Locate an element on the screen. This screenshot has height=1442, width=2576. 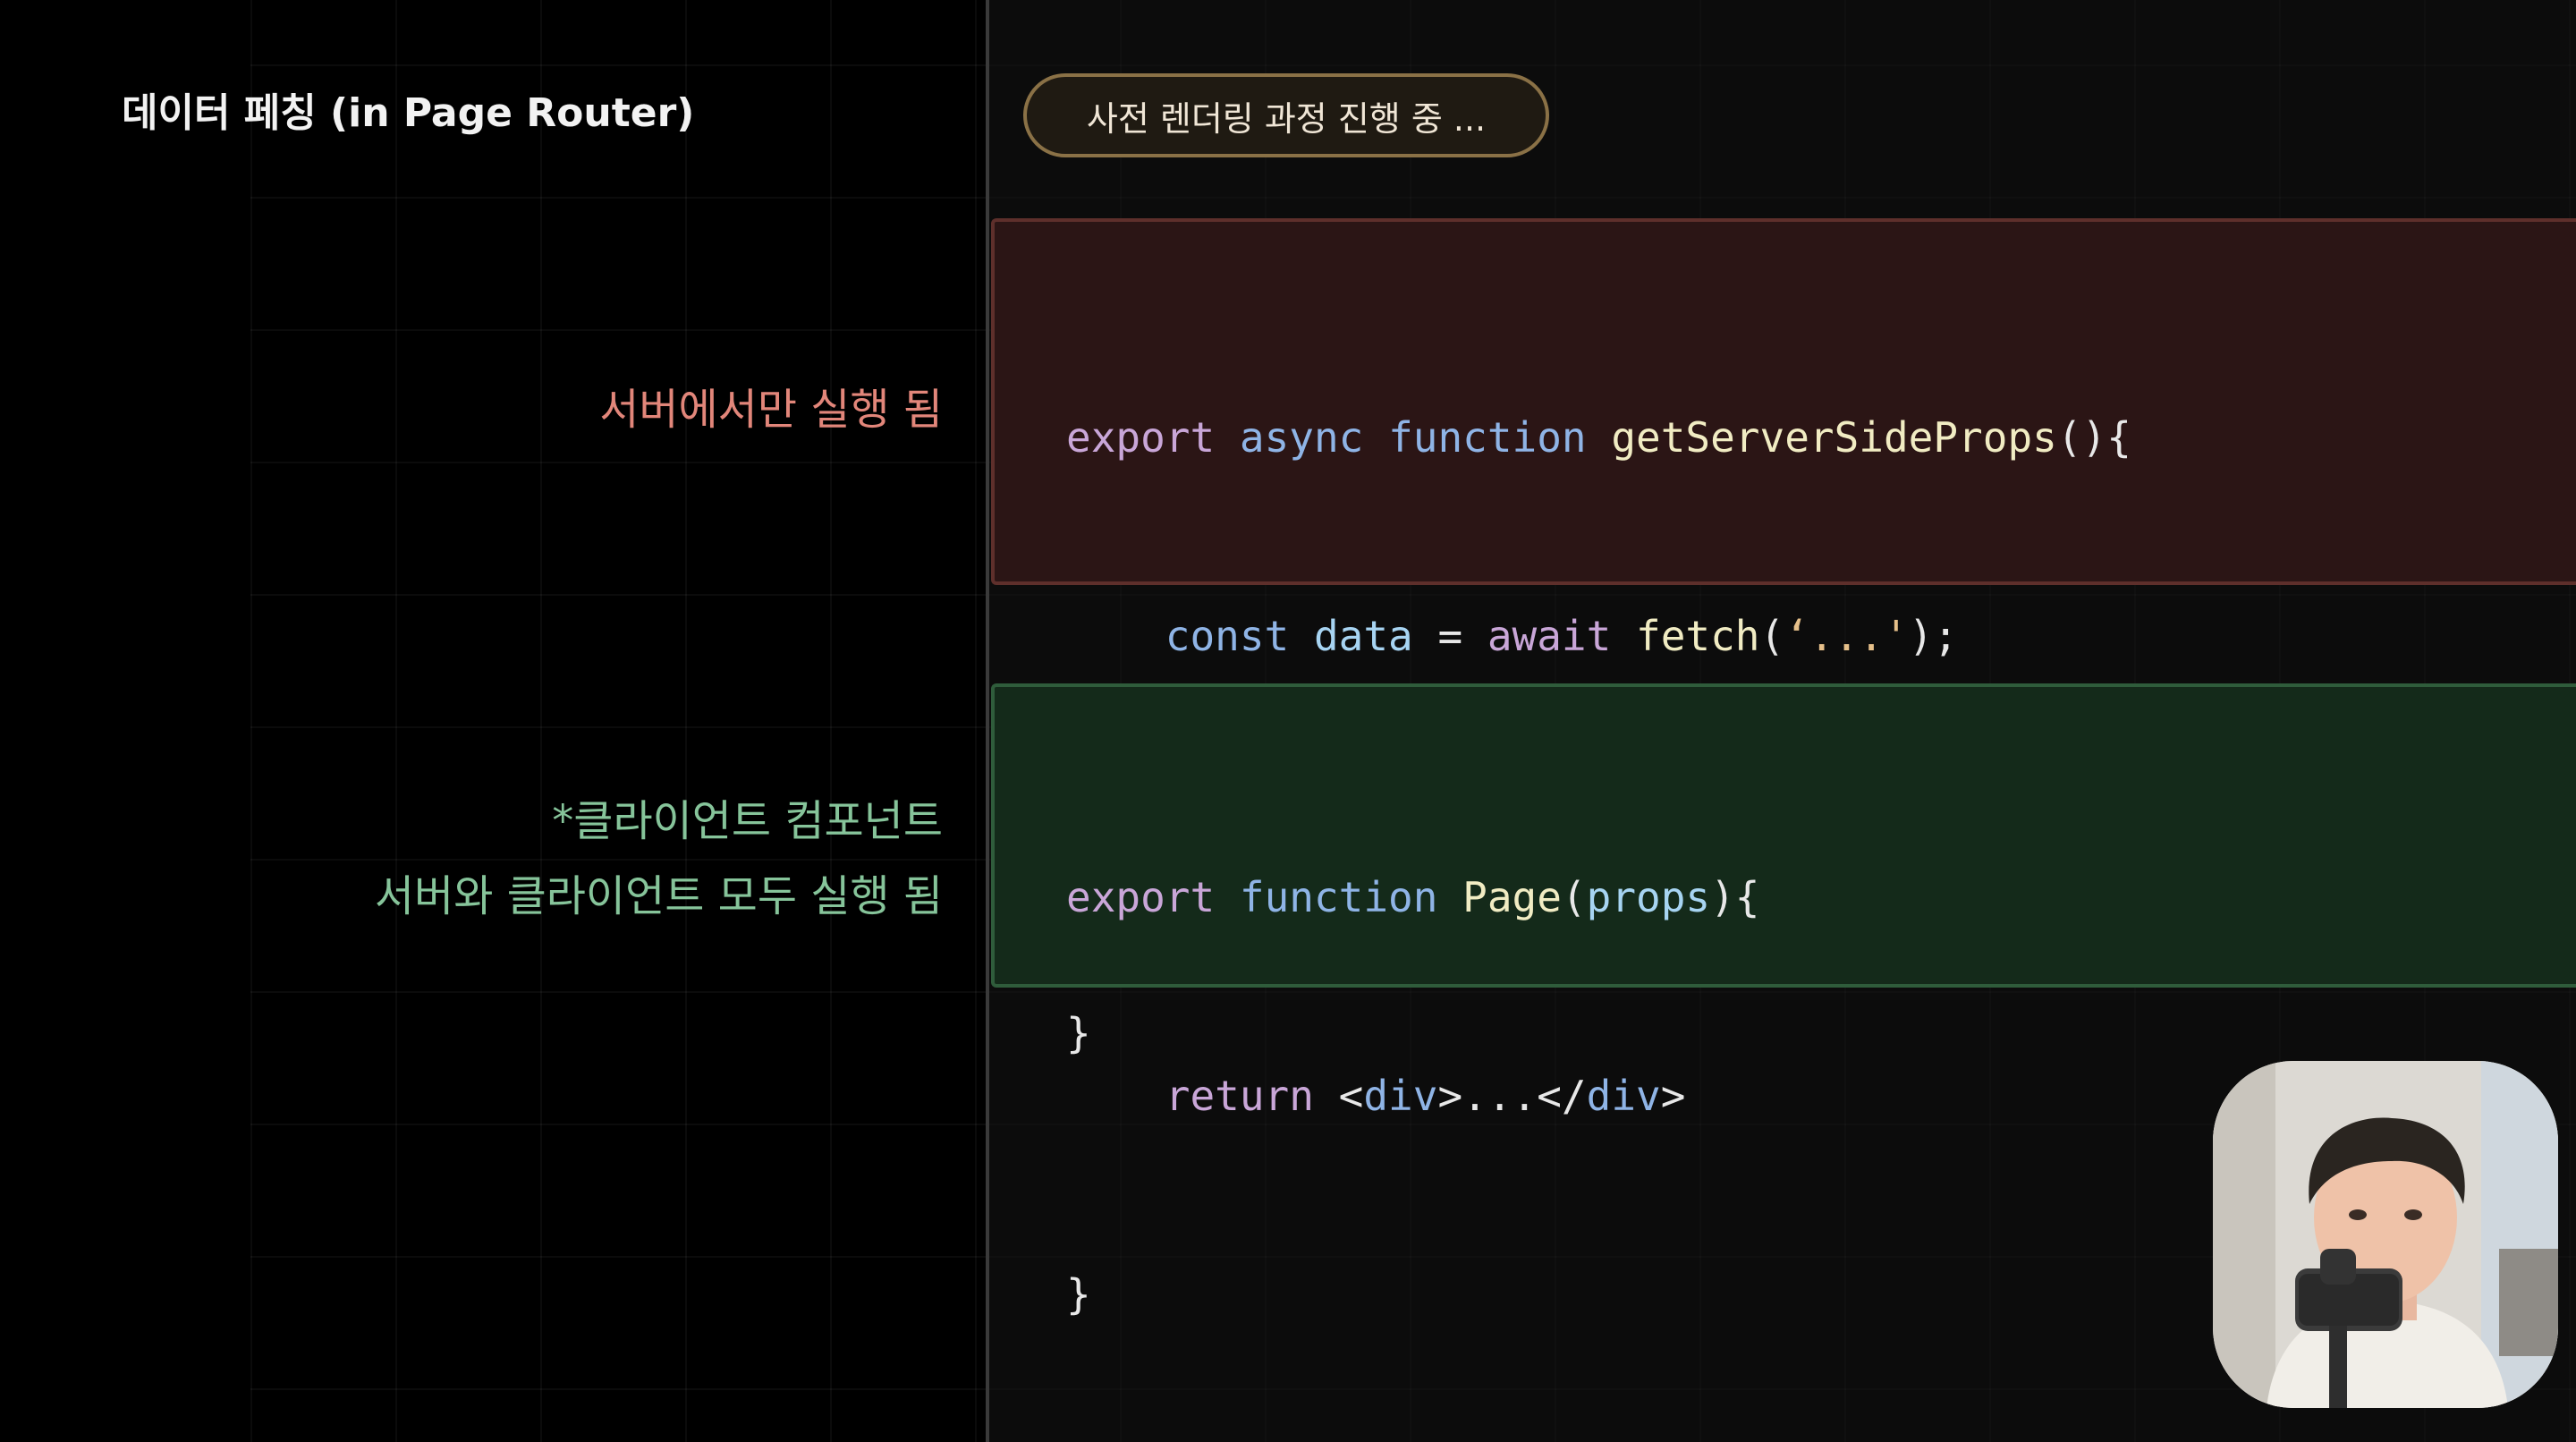
presenter-photo-icon is located at coordinates (2385, 1234).